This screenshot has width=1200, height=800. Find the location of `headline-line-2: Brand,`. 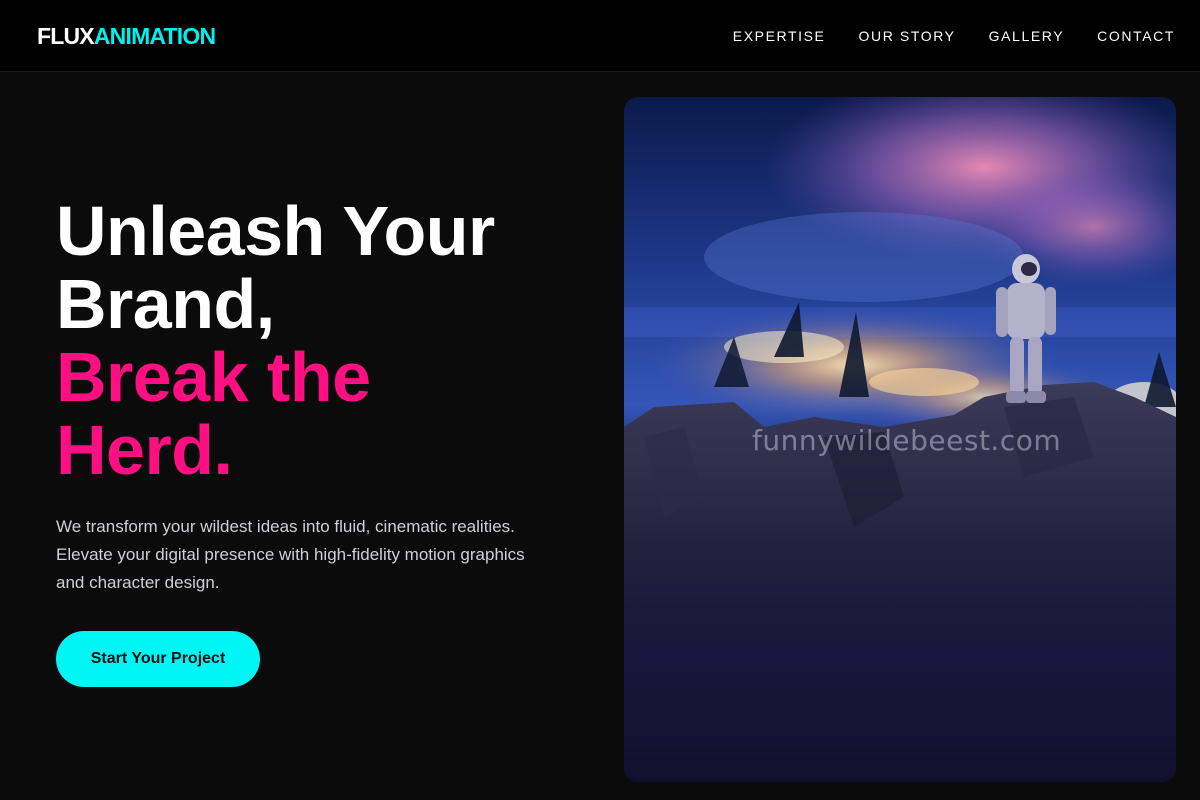

headline-line-2: Brand, is located at coordinates (165, 304).